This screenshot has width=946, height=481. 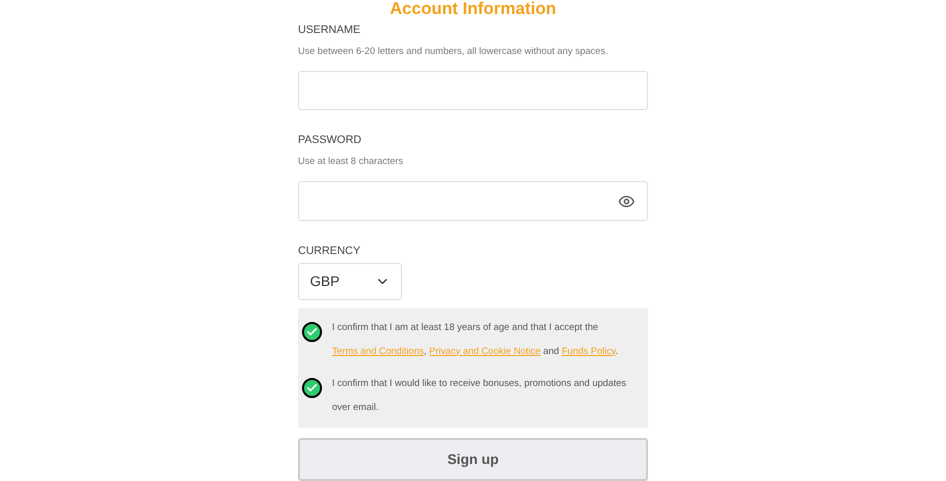 I want to click on password-field, so click(x=473, y=201).